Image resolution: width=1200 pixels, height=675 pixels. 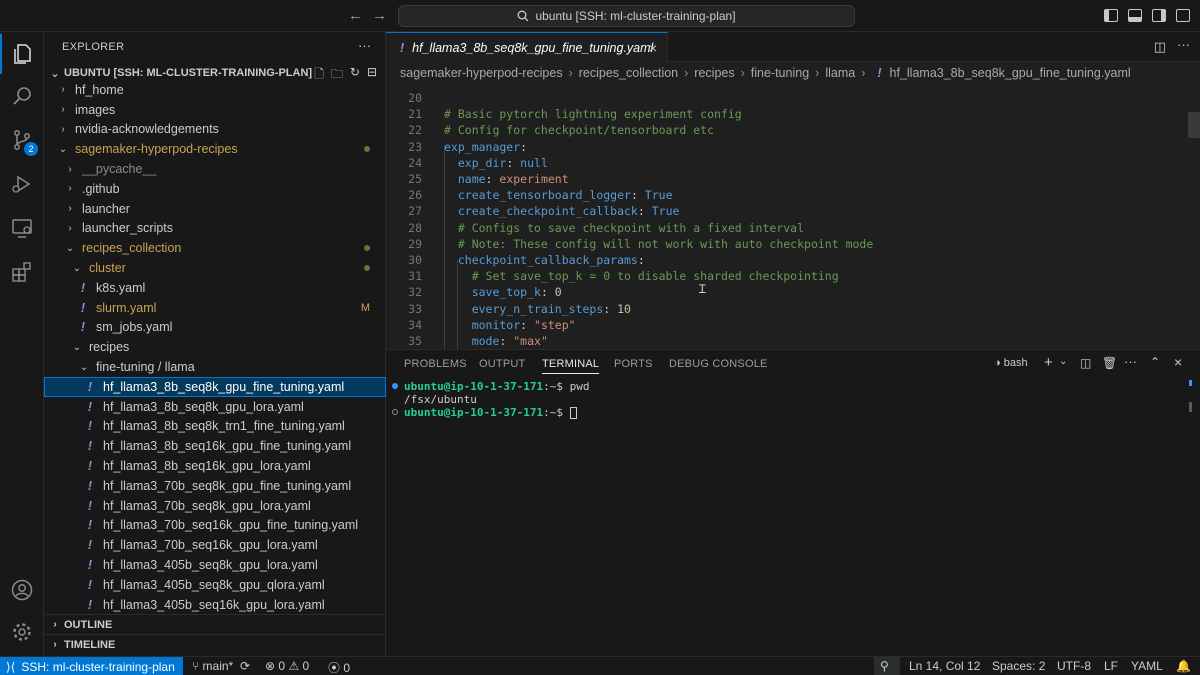 What do you see at coordinates (633, 364) in the screenshot?
I see `tab-ports: PORTS` at bounding box center [633, 364].